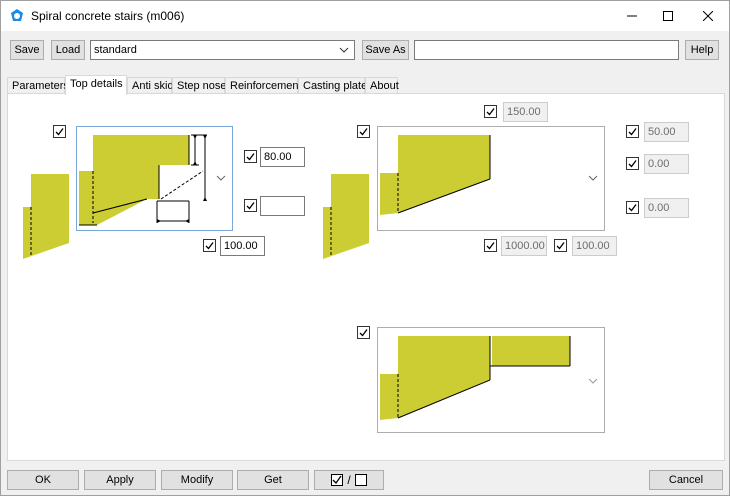  Describe the element at coordinates (273, 480) in the screenshot. I see `get-button: Get` at that location.